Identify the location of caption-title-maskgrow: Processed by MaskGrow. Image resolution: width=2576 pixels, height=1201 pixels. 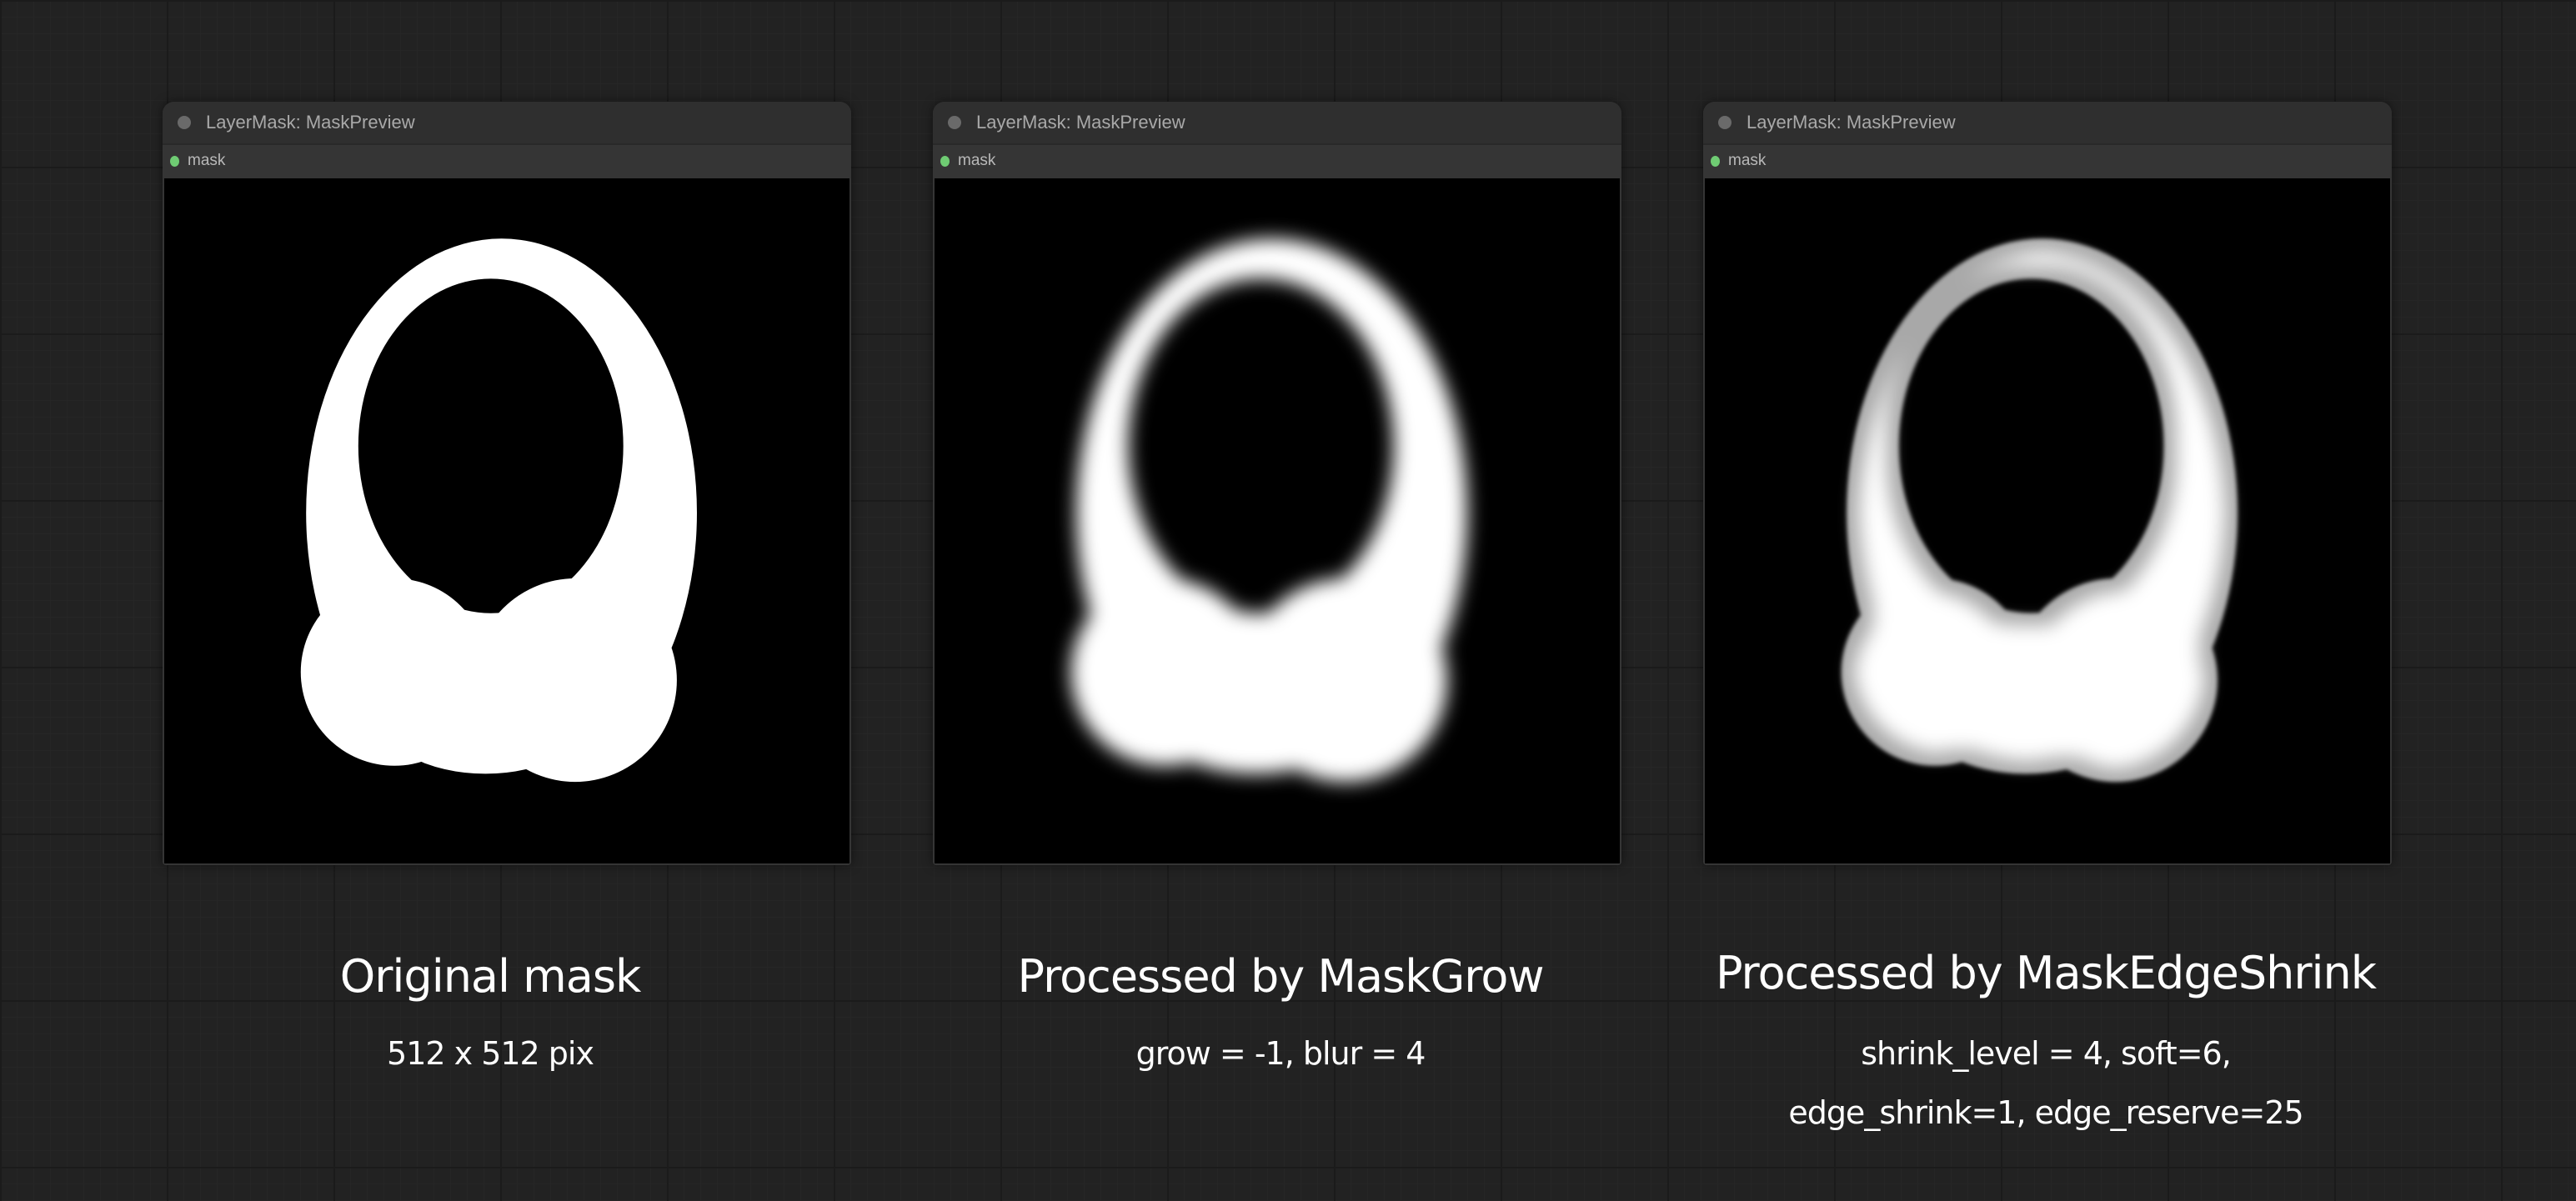
(1280, 976).